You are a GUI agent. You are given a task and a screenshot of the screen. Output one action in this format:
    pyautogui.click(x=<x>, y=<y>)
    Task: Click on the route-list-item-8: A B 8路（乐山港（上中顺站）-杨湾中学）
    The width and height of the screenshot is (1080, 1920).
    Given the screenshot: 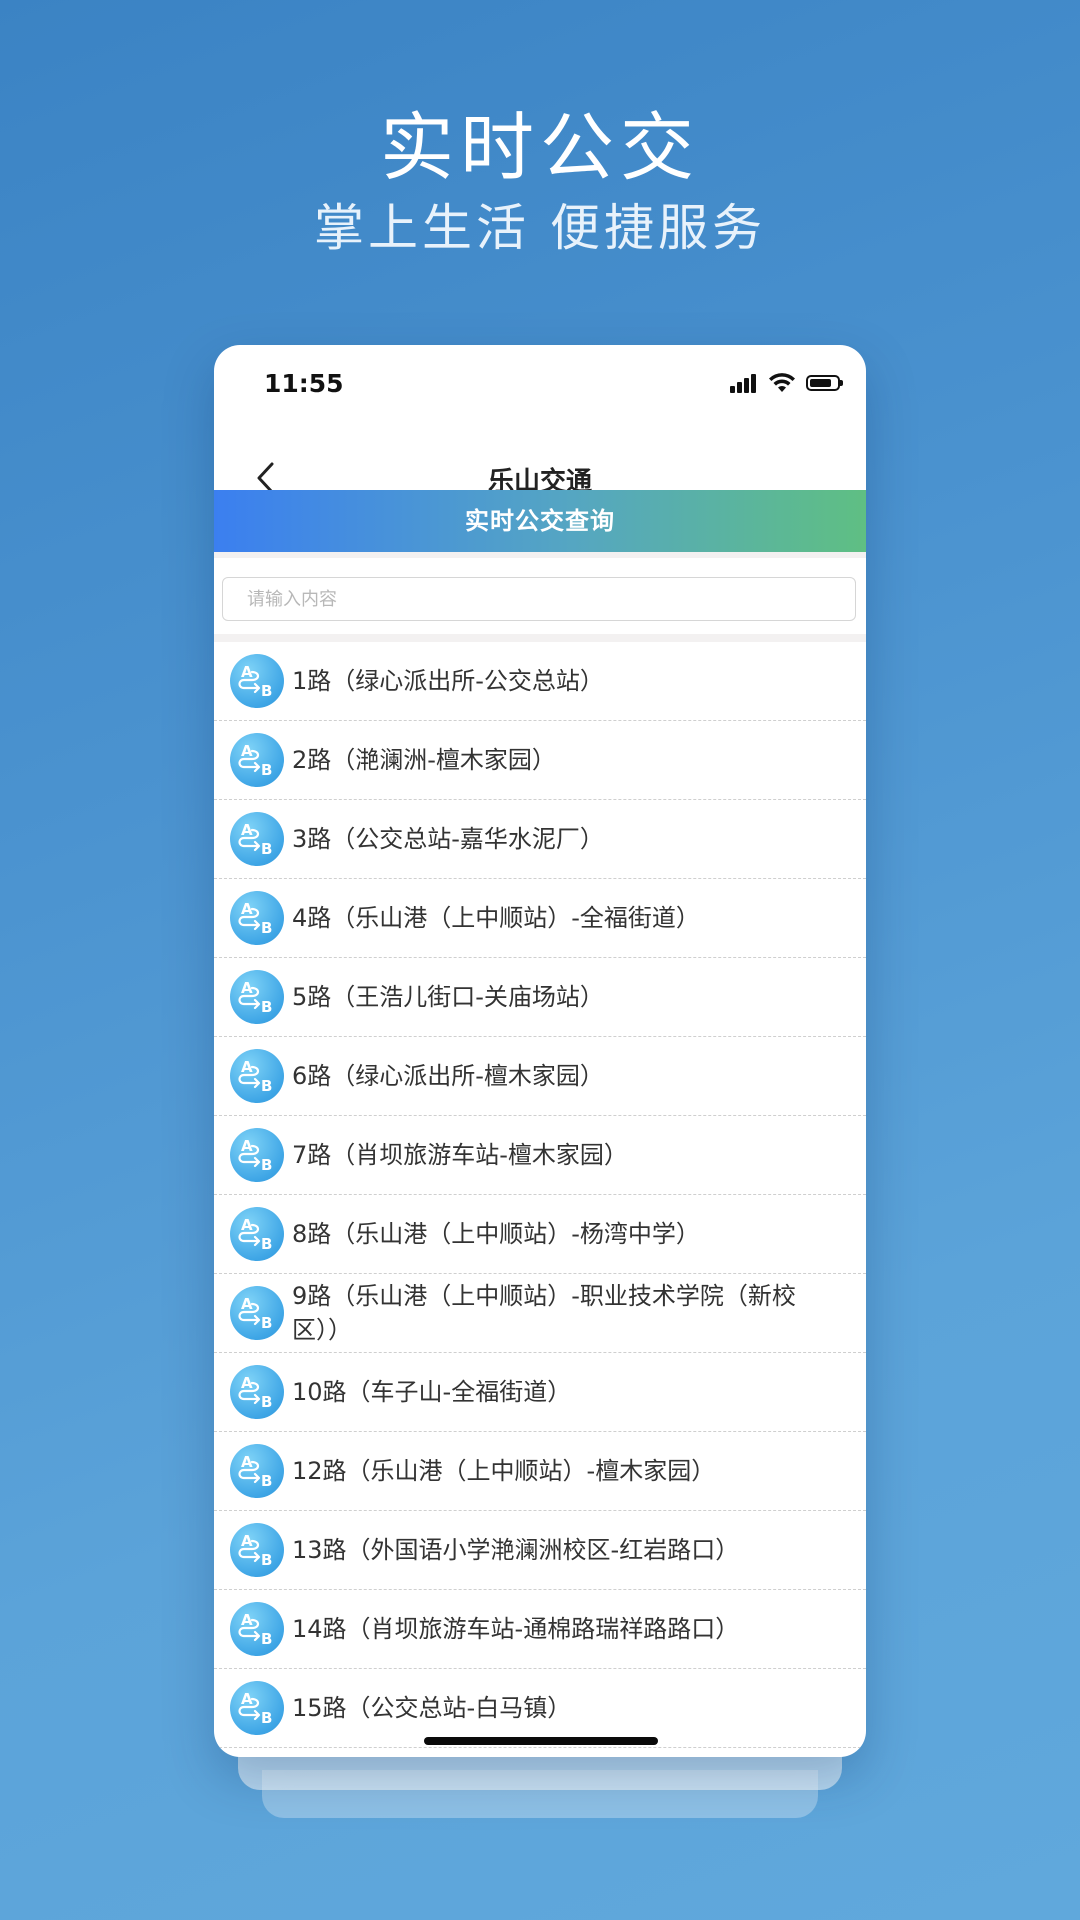 What is the action you would take?
    pyautogui.click(x=540, y=1234)
    